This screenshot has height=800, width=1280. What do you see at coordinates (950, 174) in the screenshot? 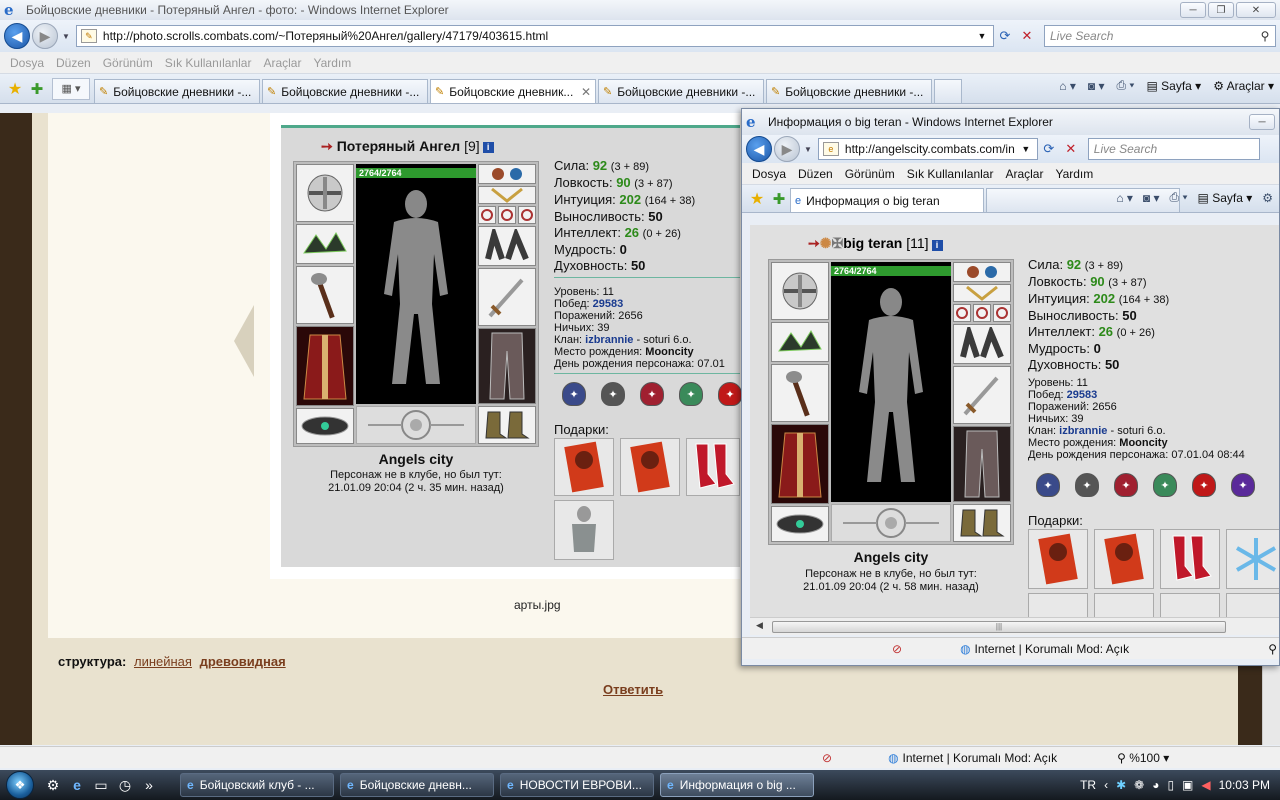
I see `menu-favorites: Sık Kullanılanlar` at bounding box center [950, 174].